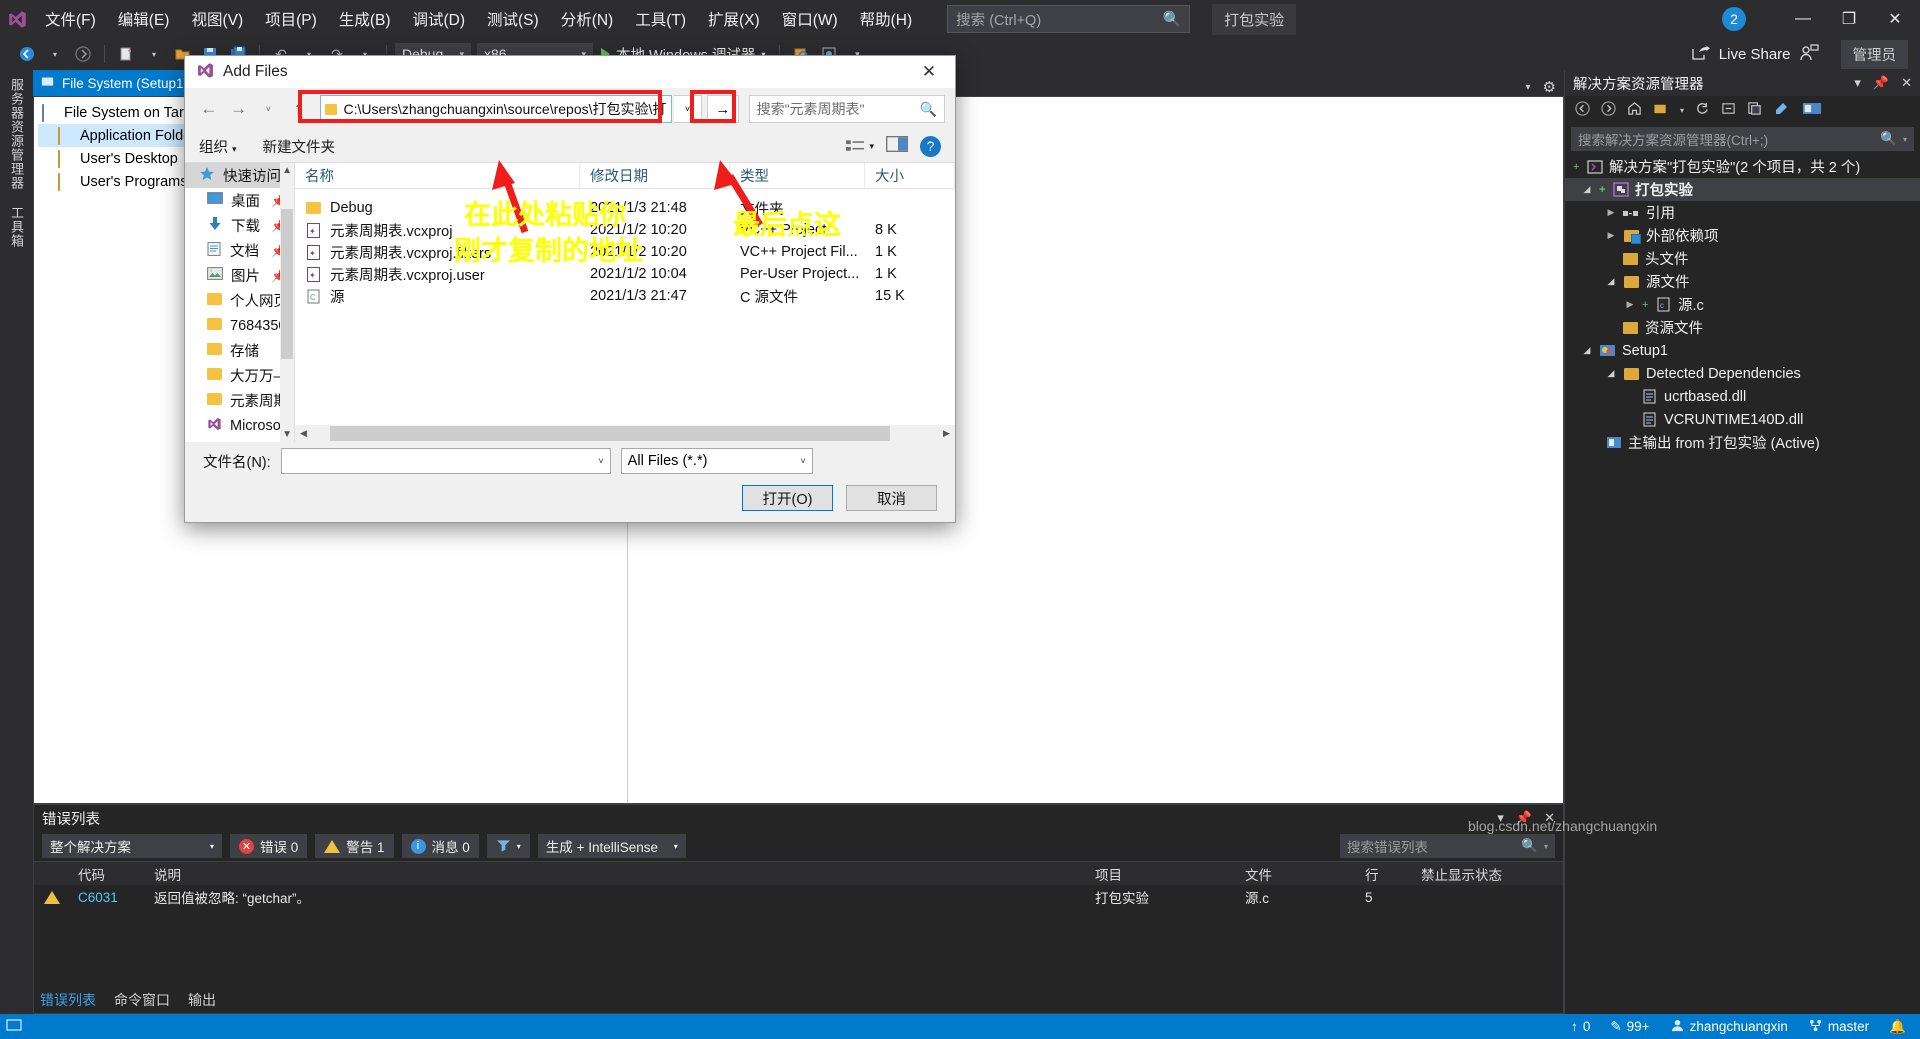  What do you see at coordinates (688, 109) in the screenshot?
I see `address-dropdown-button: ˅` at bounding box center [688, 109].